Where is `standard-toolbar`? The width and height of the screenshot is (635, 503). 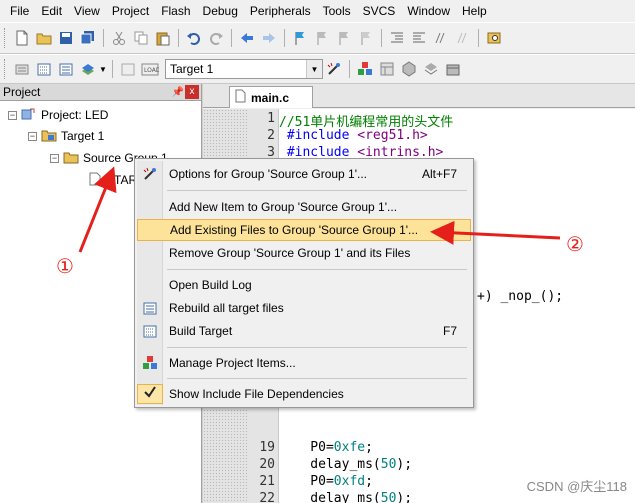
standard-toolbar is located at coordinates (317, 38).